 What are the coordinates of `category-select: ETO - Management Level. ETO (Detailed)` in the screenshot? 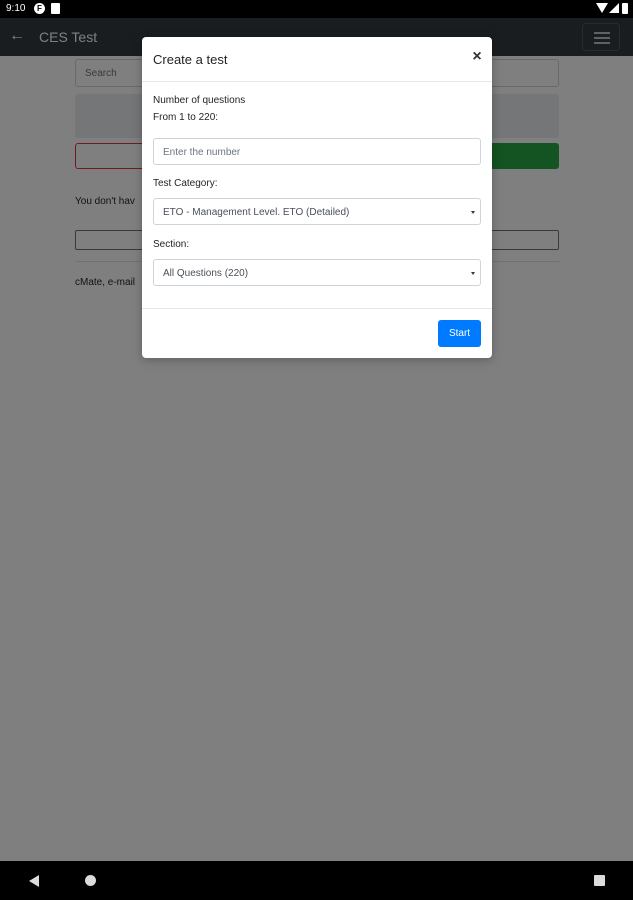 It's located at (317, 211).